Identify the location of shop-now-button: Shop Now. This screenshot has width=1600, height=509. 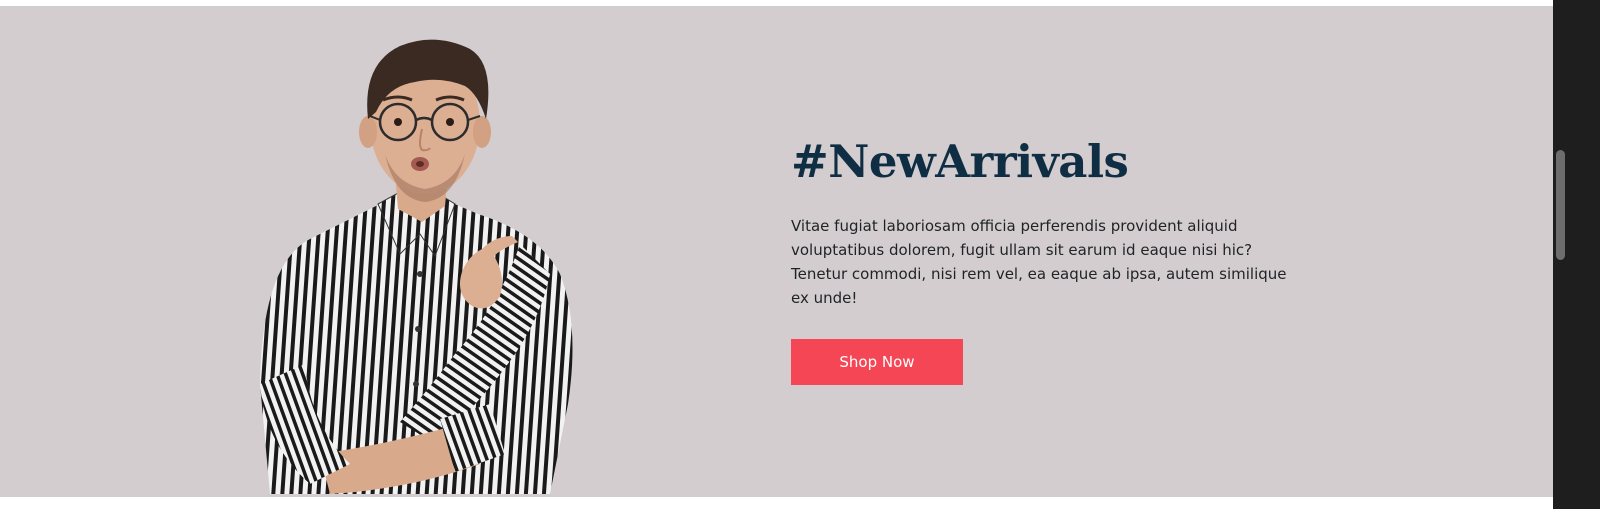
(877, 362).